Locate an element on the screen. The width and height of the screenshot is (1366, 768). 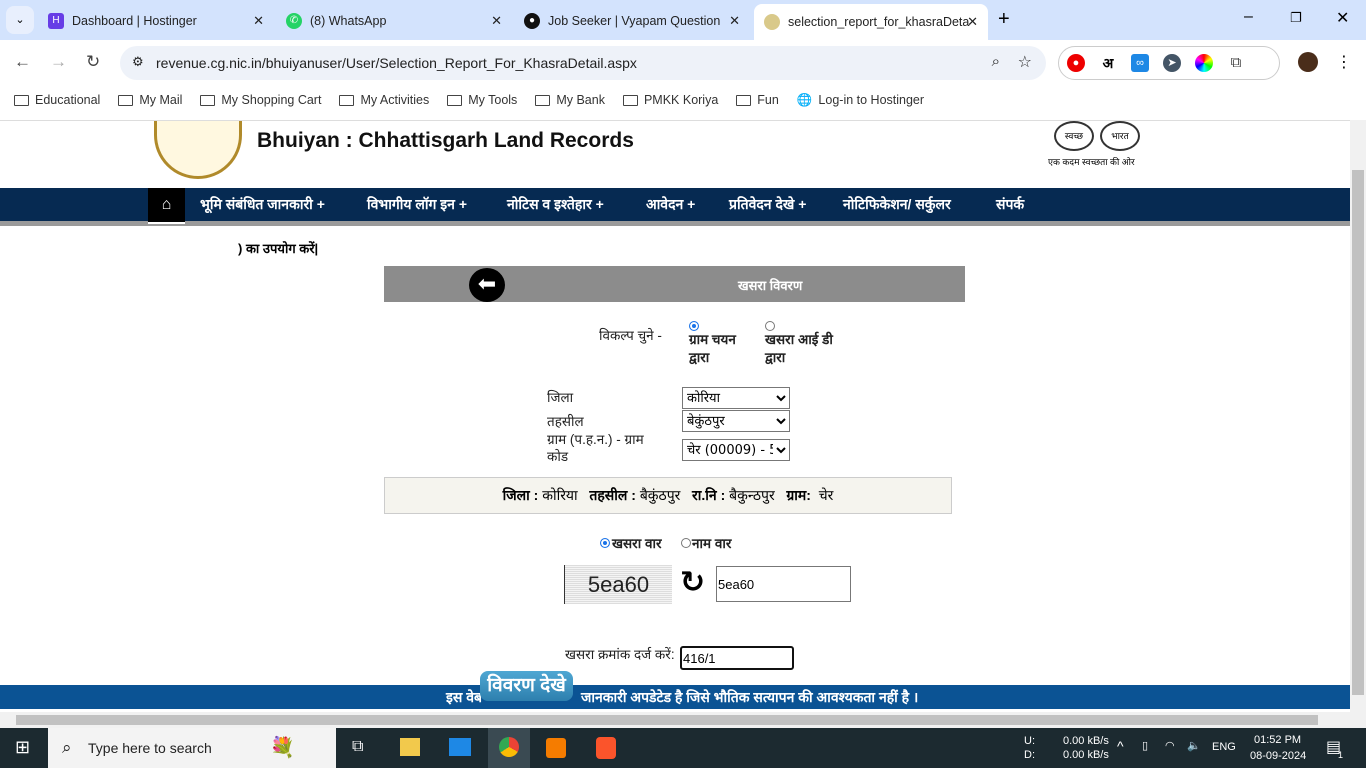
village-select: चेर (00009) - 53 is located at coordinates (736, 450).